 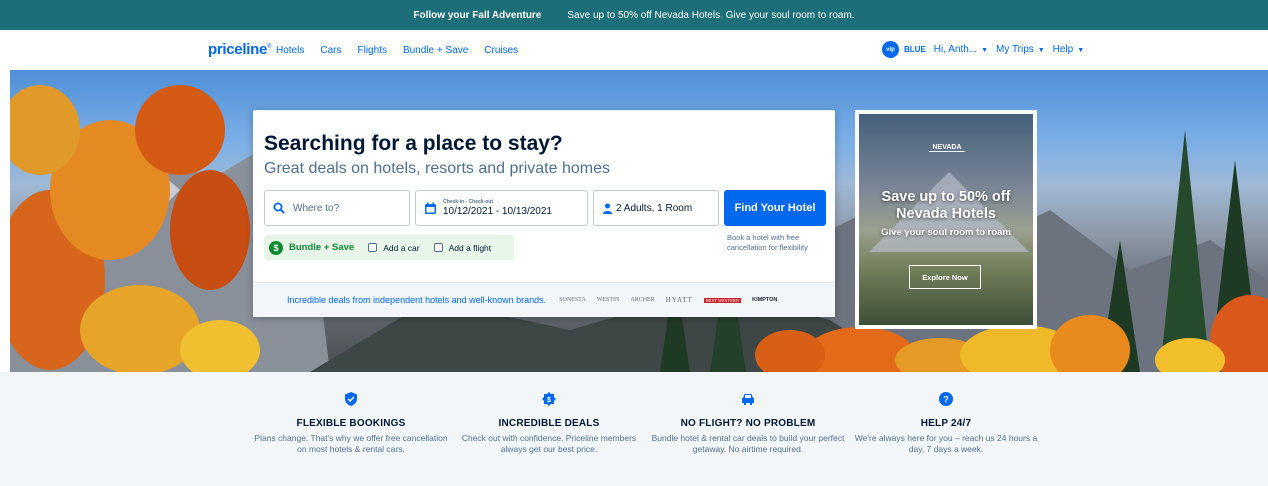 I want to click on add-flight-label: Add a flight, so click(x=470, y=248).